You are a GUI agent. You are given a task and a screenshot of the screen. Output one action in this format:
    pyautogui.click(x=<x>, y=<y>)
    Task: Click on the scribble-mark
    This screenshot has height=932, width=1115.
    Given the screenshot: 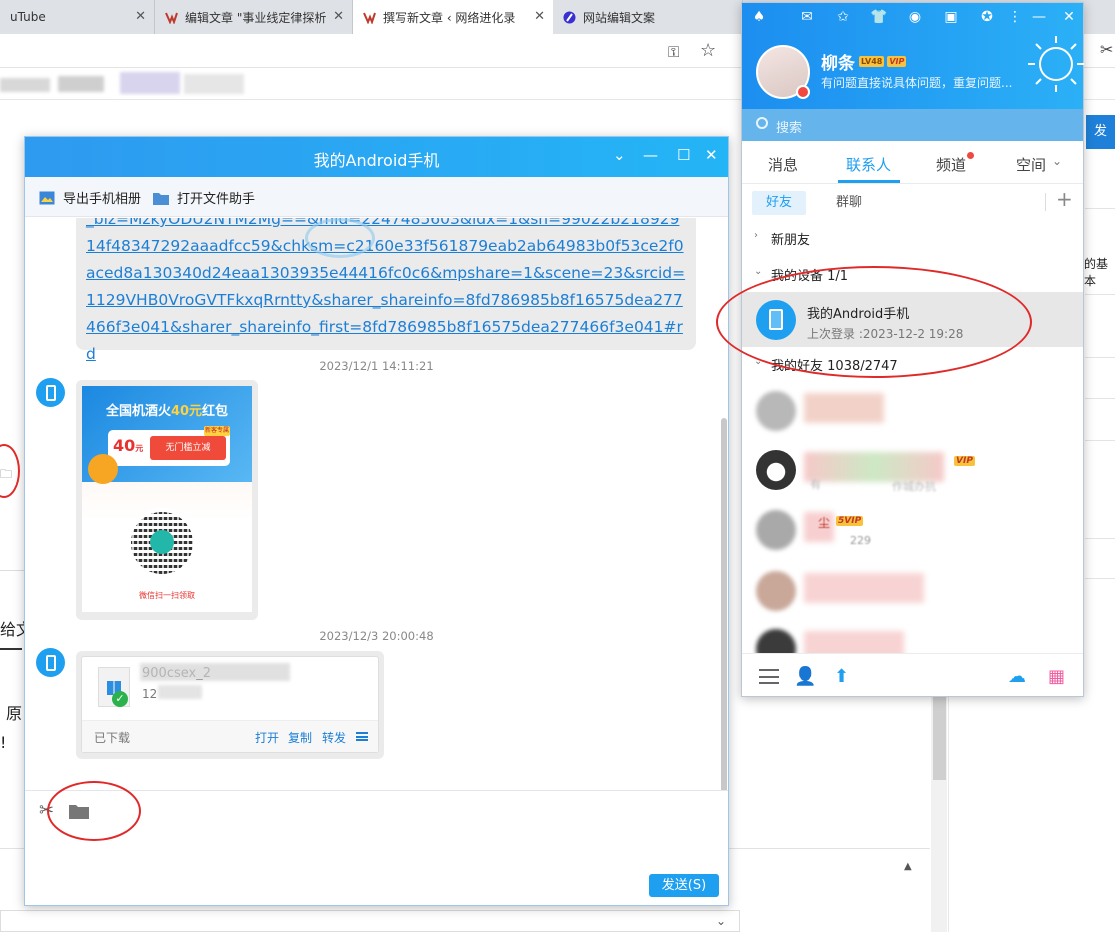 What is the action you would take?
    pyautogui.click(x=340, y=238)
    